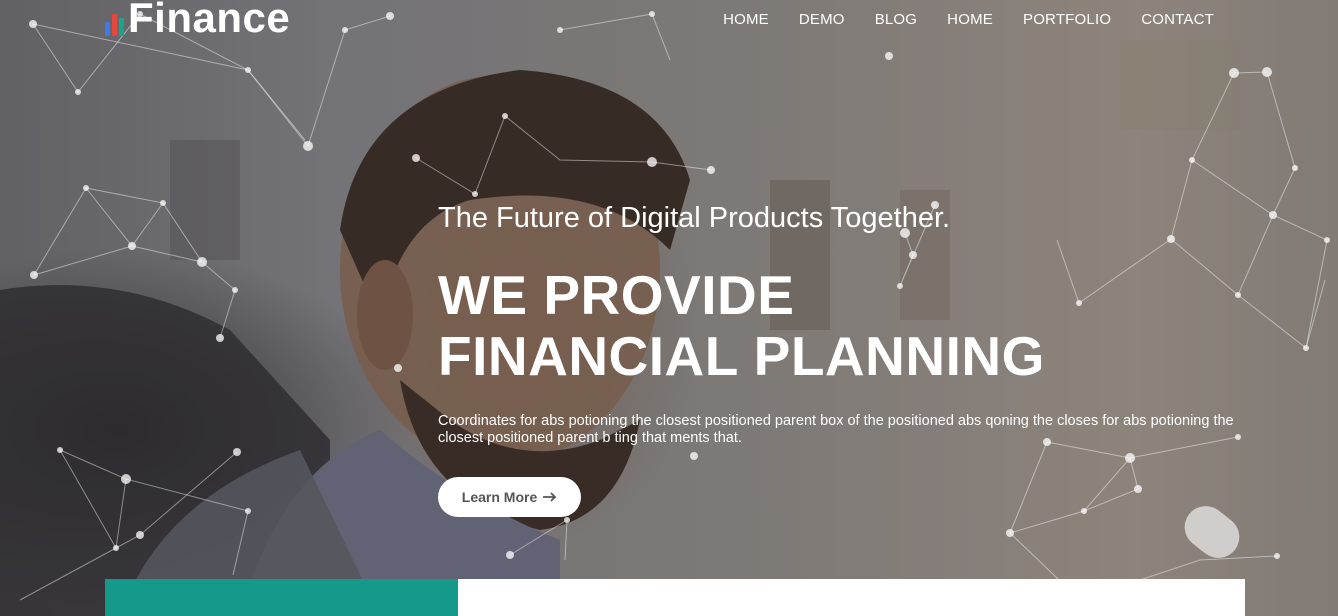 The width and height of the screenshot is (1338, 616). I want to click on hero-headline: WE PROVIDE FINANCIAL PLANNING, so click(741, 326).